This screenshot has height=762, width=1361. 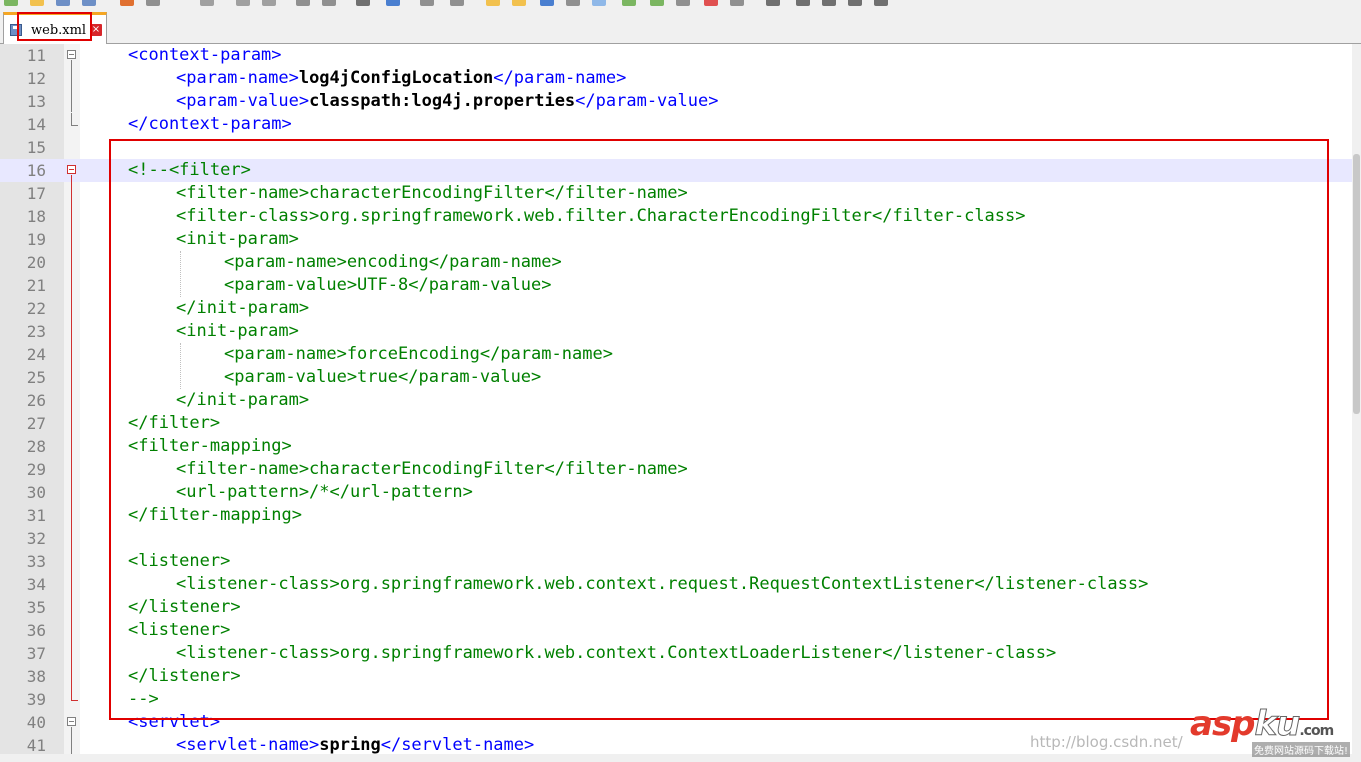 I want to click on toolbar, so click(x=680, y=4).